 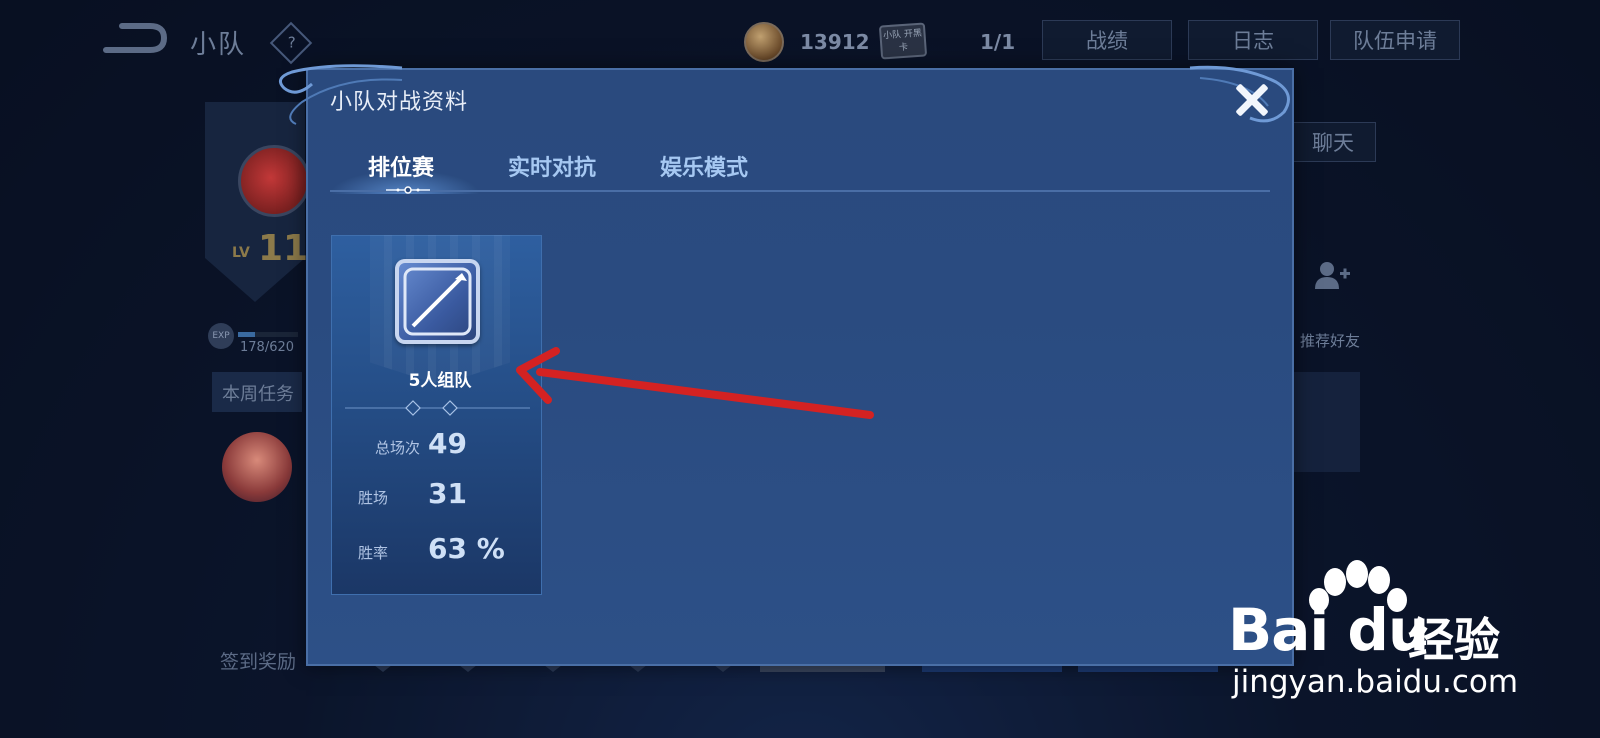 I want to click on tabs-divider, so click(x=800, y=191).